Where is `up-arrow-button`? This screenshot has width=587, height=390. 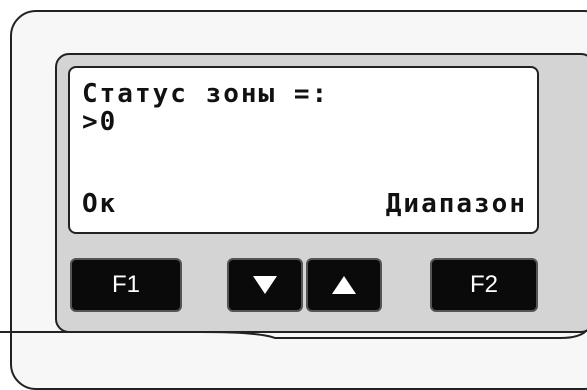
up-arrow-button is located at coordinates (344, 285).